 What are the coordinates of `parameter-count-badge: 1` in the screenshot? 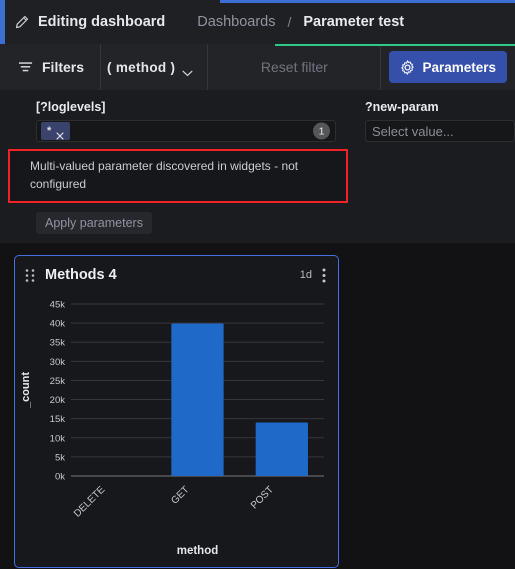 It's located at (321, 131).